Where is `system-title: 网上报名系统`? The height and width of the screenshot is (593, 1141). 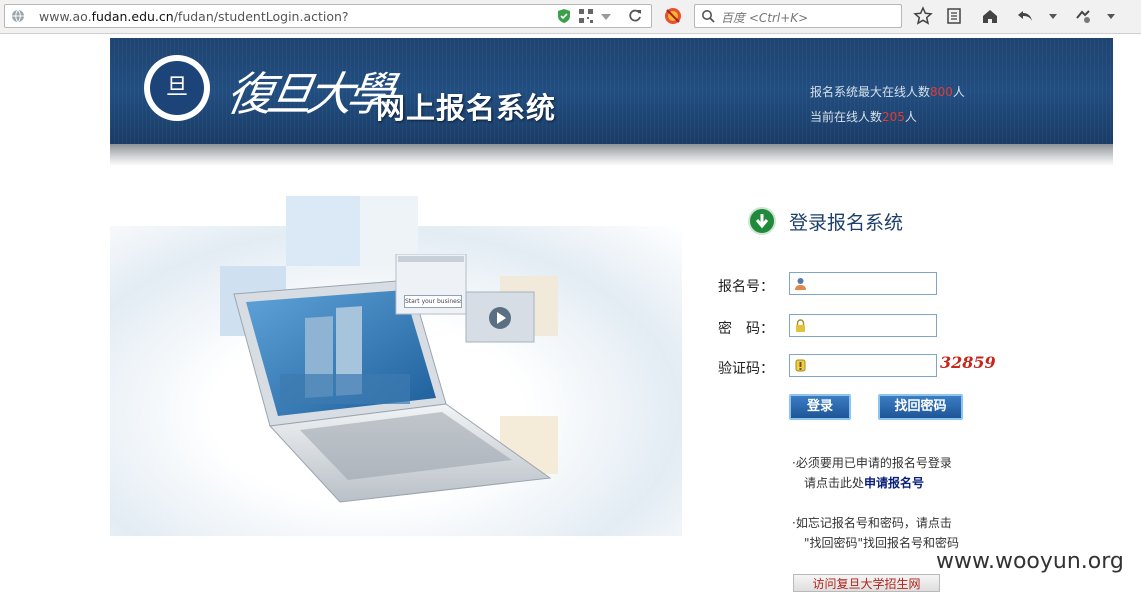
system-title: 网上报名系统 is located at coordinates (466, 108).